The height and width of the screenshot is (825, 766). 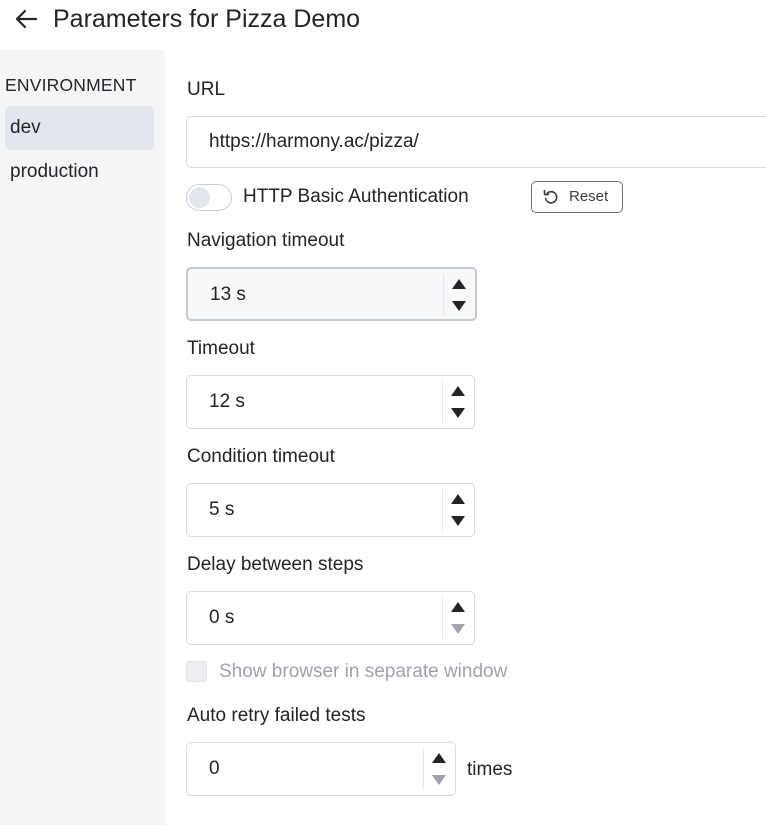 I want to click on show-browser-checkbox, so click(x=196, y=671).